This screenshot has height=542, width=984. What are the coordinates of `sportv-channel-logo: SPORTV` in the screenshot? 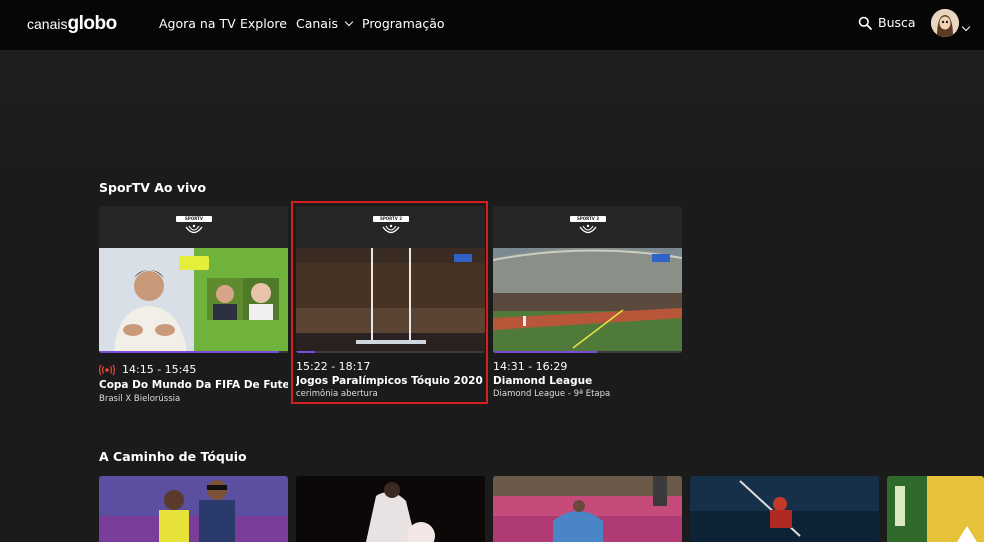 It's located at (194, 228).